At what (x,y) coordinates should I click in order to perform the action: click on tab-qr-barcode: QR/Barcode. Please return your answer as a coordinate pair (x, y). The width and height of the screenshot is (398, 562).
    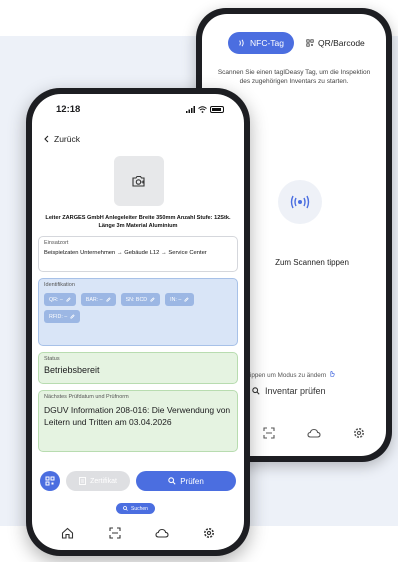
    Looking at the image, I should click on (335, 43).